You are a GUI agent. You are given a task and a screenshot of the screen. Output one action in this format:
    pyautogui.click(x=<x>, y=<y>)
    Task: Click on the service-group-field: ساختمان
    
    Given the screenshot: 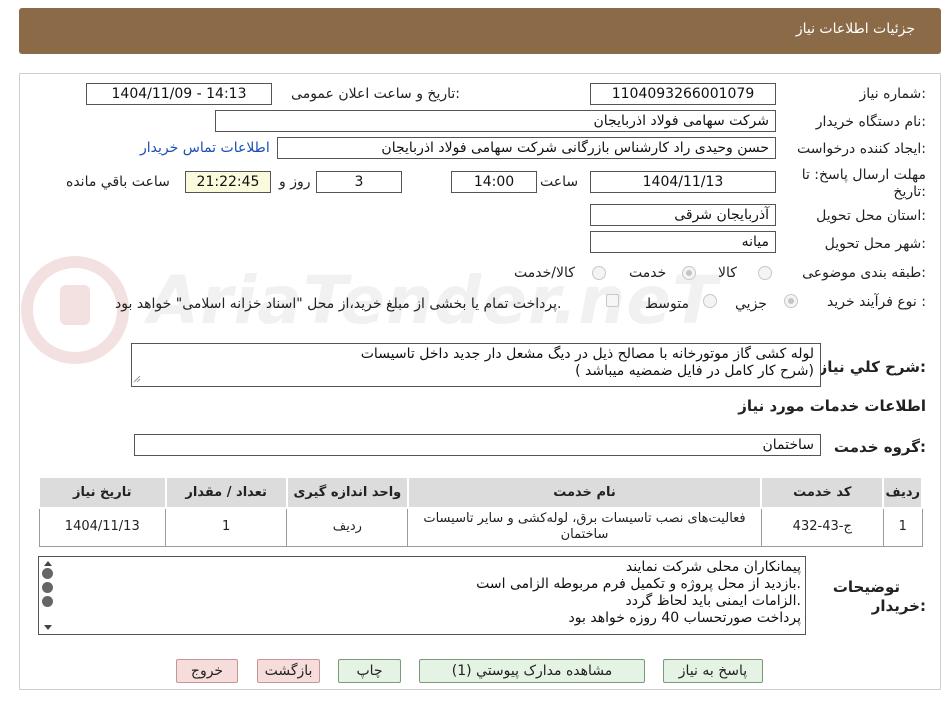 What is the action you would take?
    pyautogui.click(x=477, y=445)
    